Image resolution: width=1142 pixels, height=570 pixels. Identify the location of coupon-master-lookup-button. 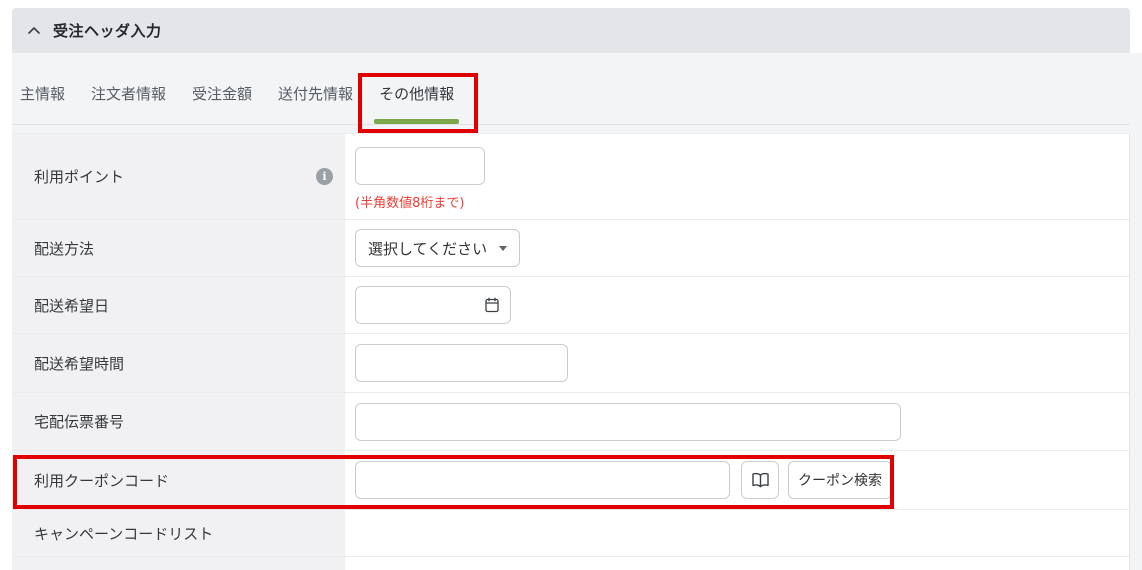
(760, 480).